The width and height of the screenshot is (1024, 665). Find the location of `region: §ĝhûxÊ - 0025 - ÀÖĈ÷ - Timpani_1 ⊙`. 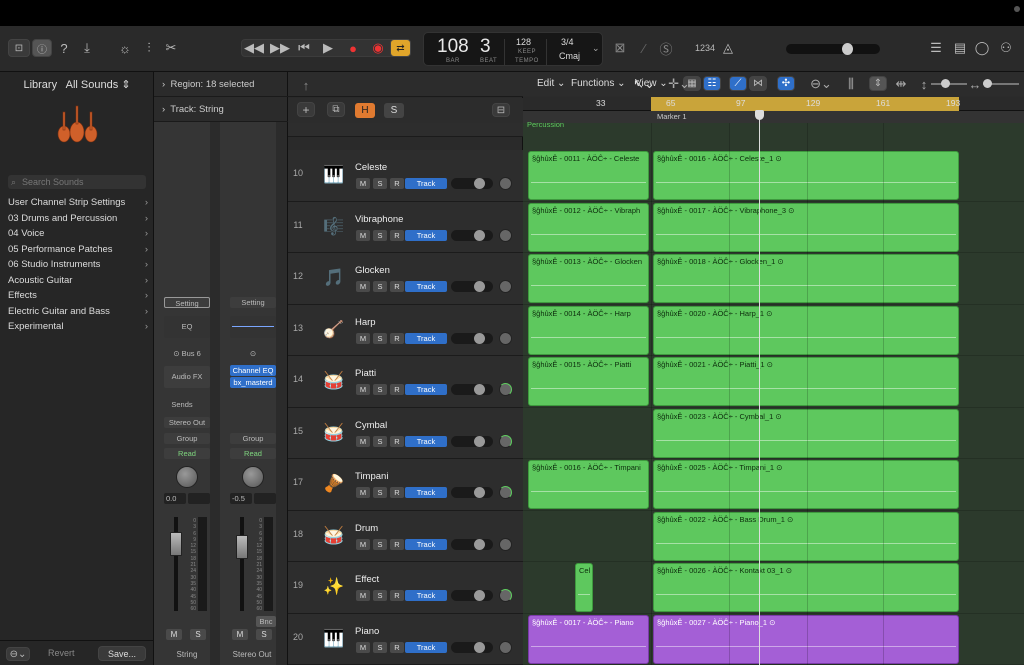

region: §ĝhûxÊ - 0025 - ÀÖĈ÷ - Timpani_1 ⊙ is located at coordinates (806, 484).